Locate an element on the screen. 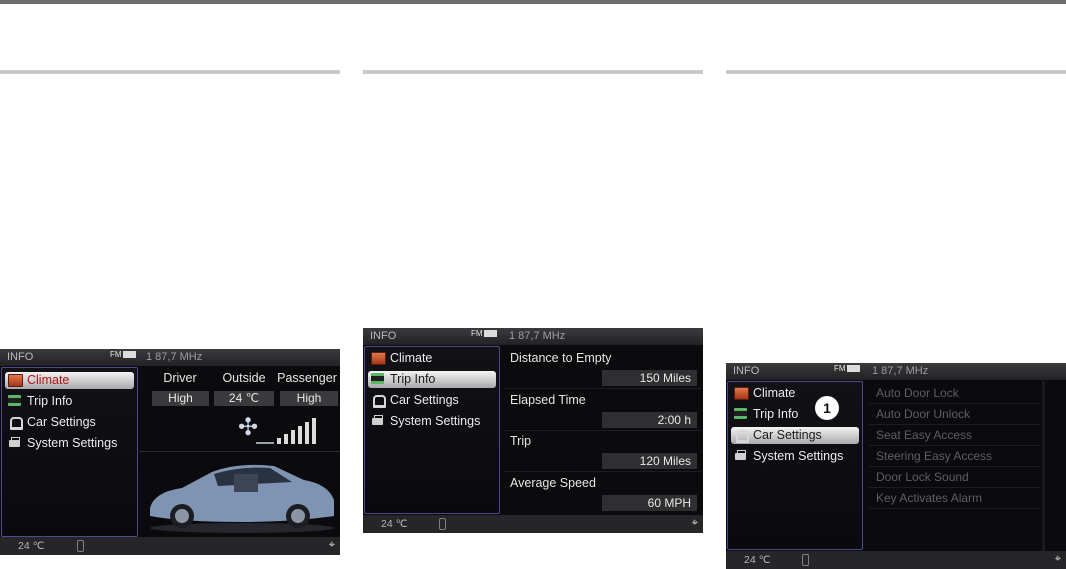 This screenshot has width=1066, height=569. trip-row-average-speed: Average Speed 60 MPH is located at coordinates (602, 492).